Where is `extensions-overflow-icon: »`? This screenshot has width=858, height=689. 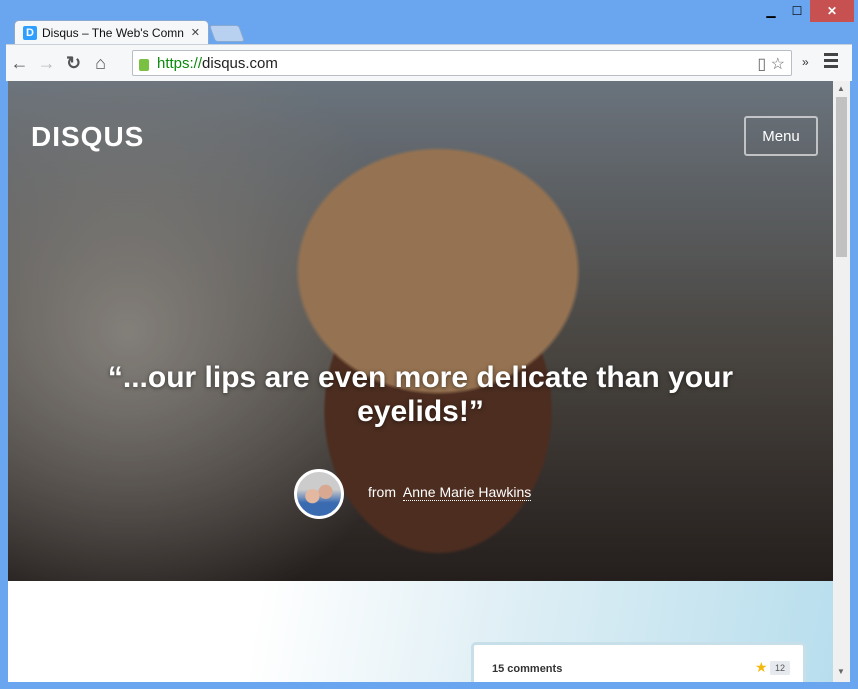
extensions-overflow-icon: » is located at coordinates (805, 62).